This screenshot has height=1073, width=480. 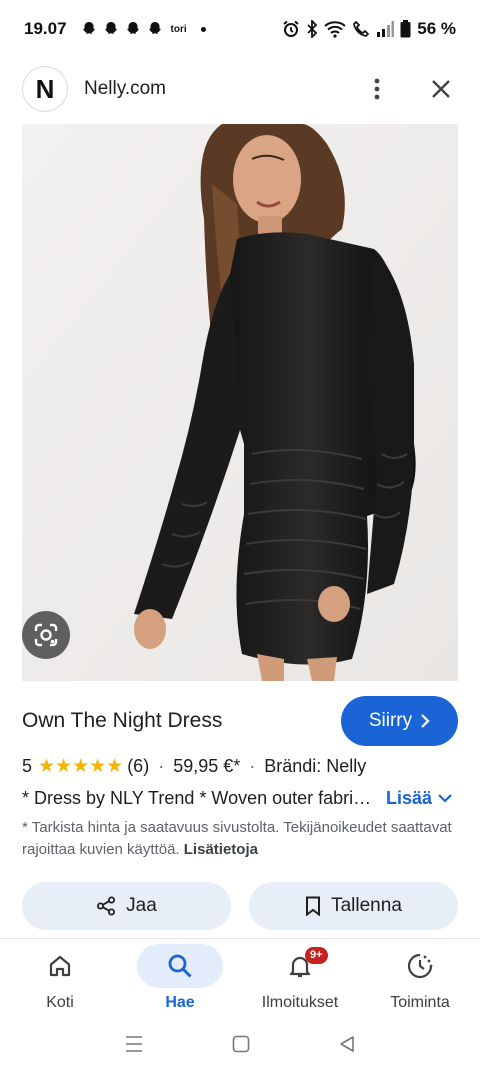 I want to click on more-options-button, so click(x=377, y=89).